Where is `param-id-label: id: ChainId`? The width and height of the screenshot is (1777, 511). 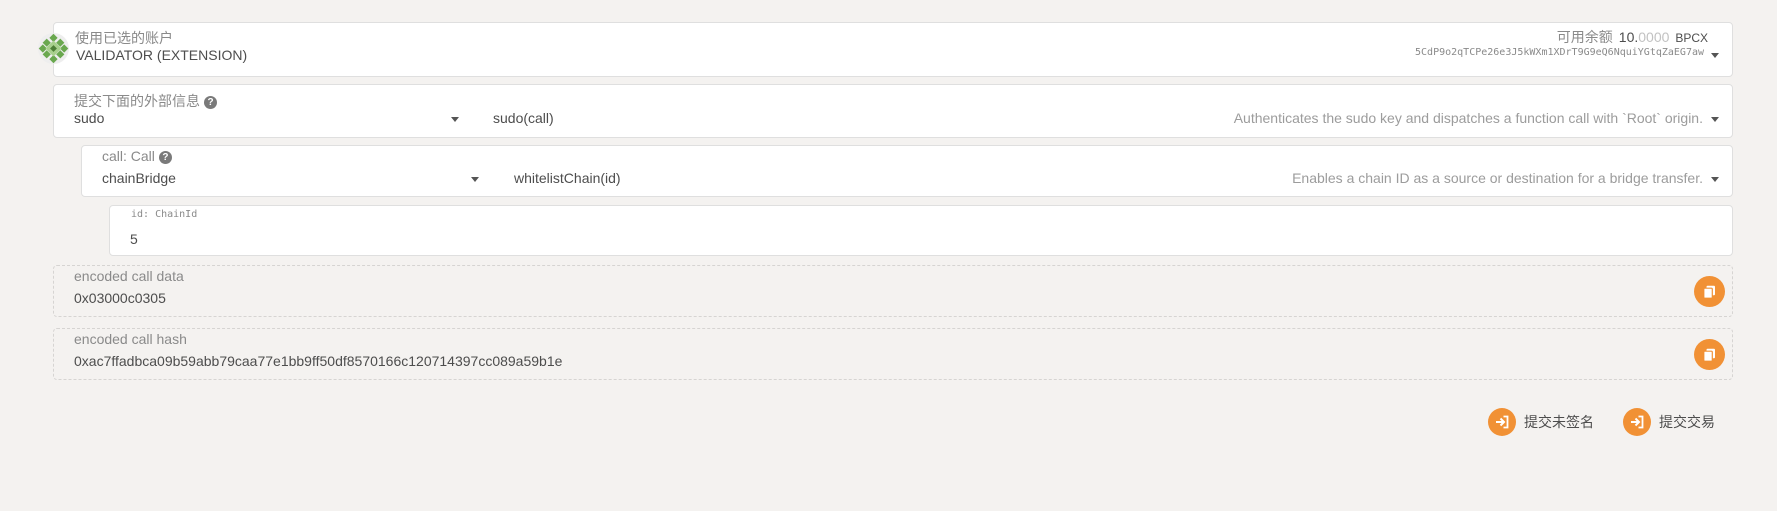
param-id-label: id: ChainId is located at coordinates (164, 214).